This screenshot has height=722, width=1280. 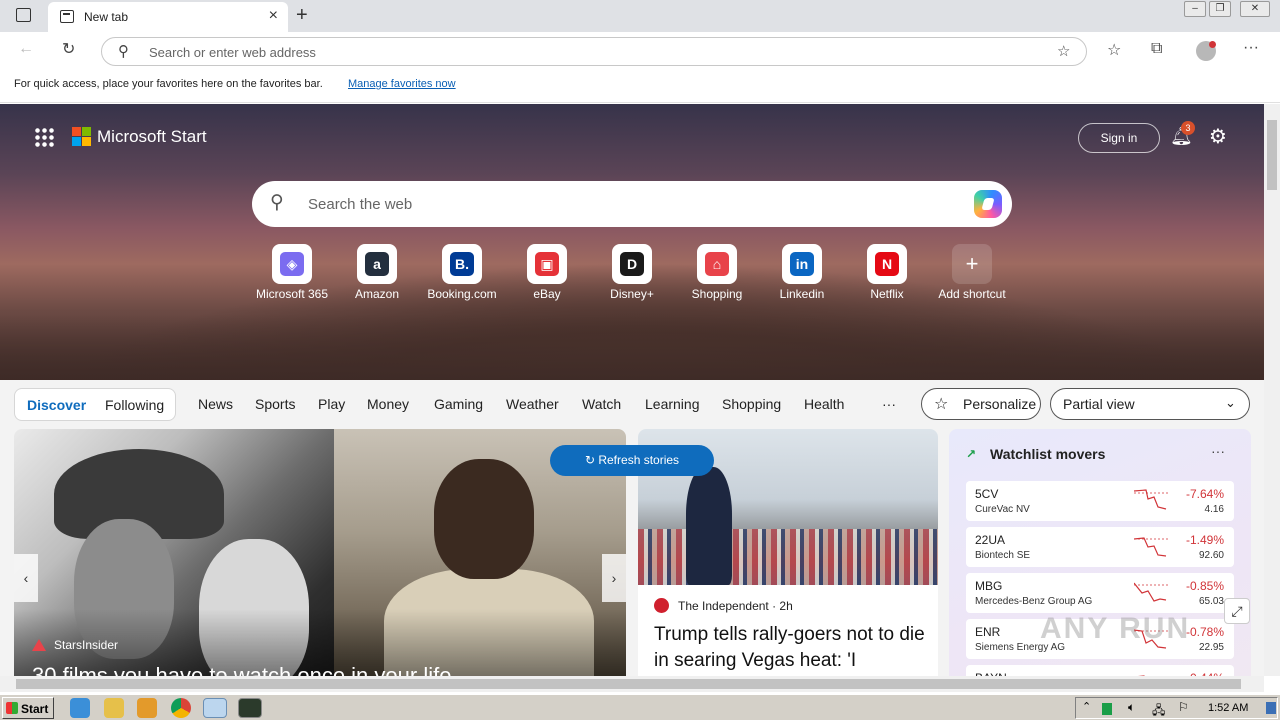 What do you see at coordinates (123, 51) in the screenshot?
I see `search-icon: ⚲` at bounding box center [123, 51].